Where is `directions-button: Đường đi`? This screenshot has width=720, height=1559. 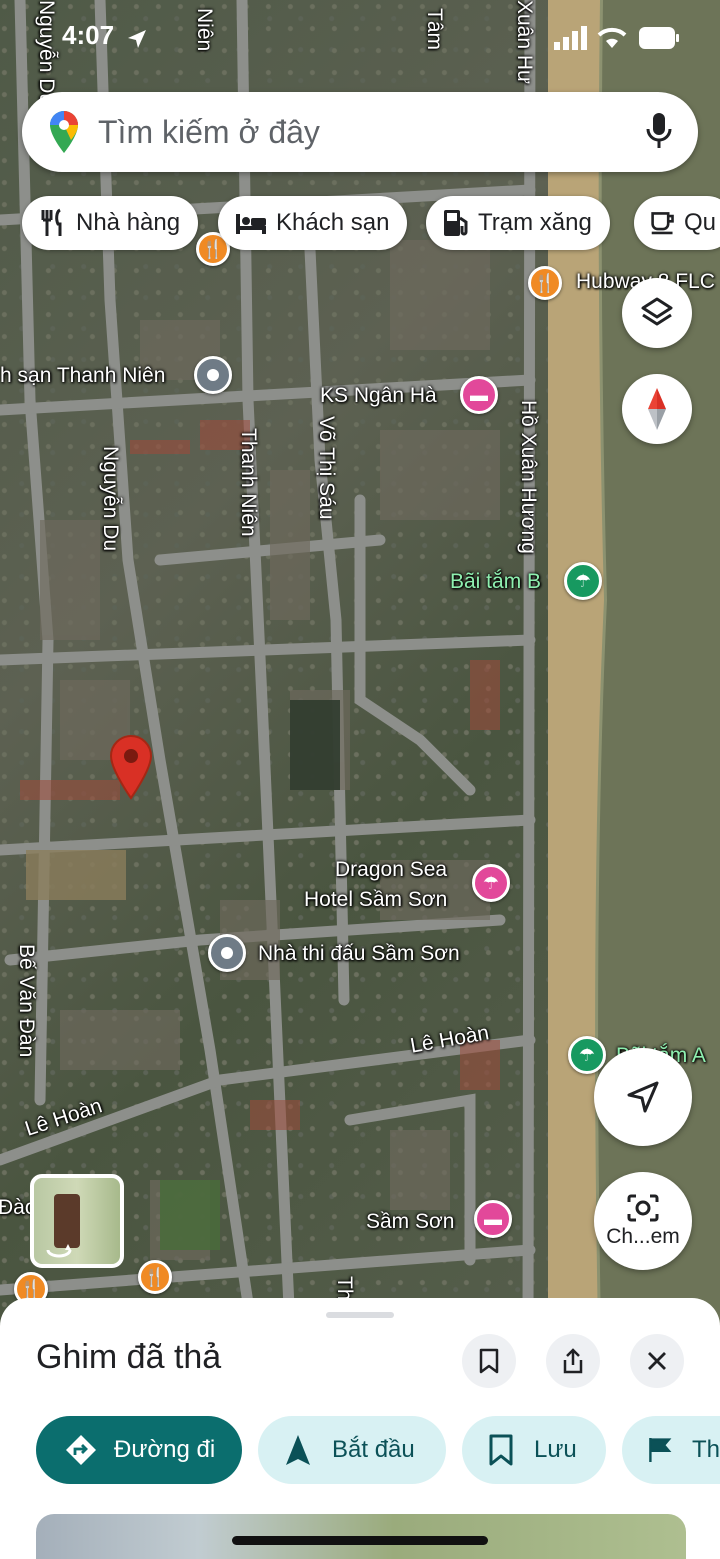
directions-button: Đường đi is located at coordinates (139, 1450).